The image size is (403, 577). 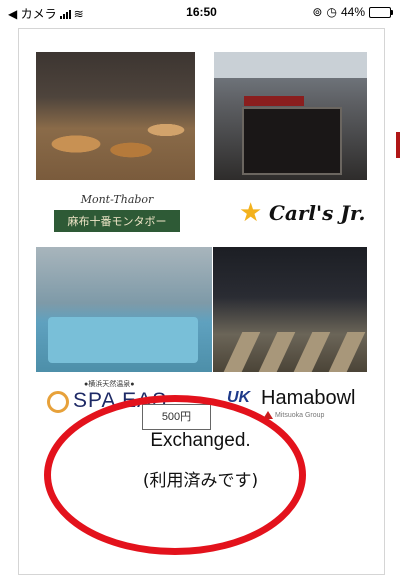 What do you see at coordinates (331, 12) in the screenshot?
I see `alarm-icon: ◷` at bounding box center [331, 12].